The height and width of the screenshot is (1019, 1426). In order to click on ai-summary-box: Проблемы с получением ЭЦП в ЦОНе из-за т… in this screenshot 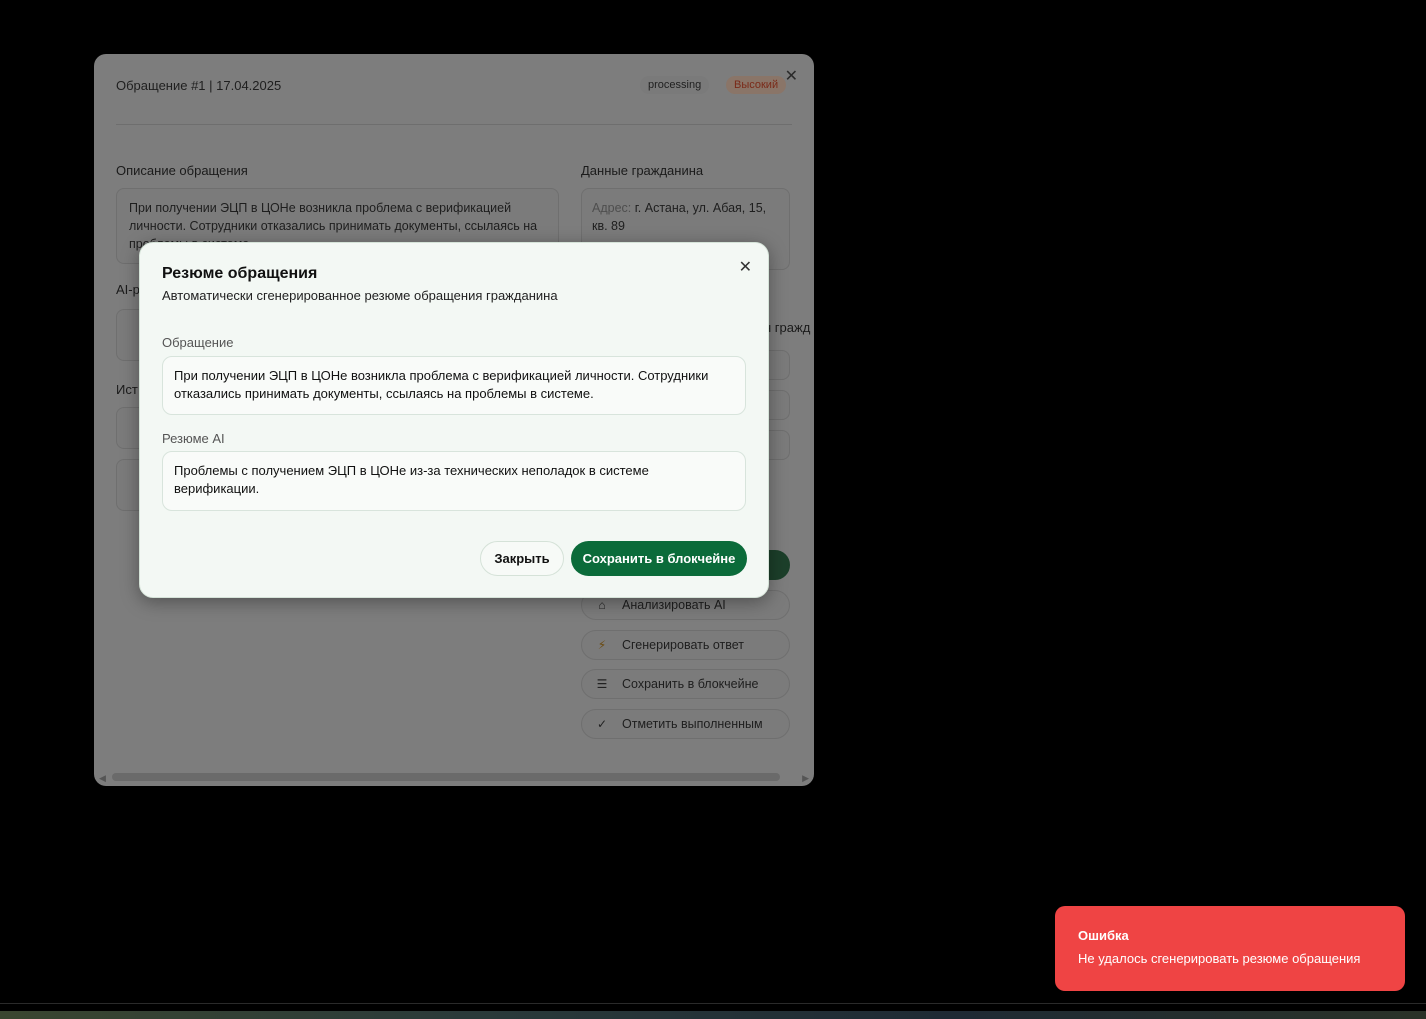, I will do `click(454, 481)`.